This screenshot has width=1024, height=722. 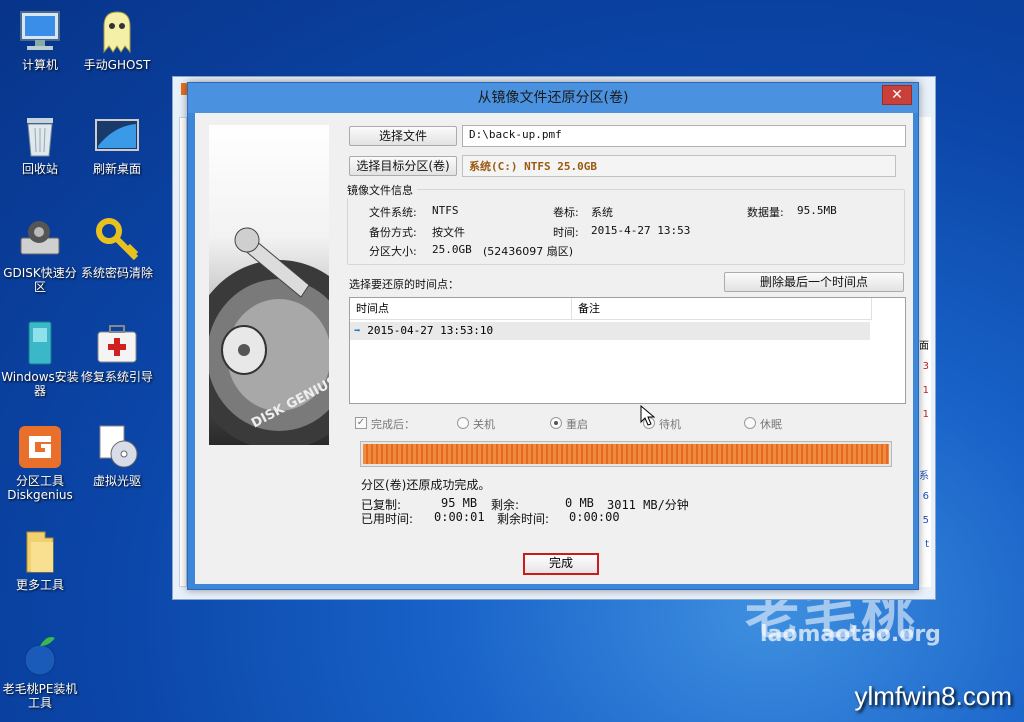 I want to click on strip-char: 6, so click(x=925, y=496).